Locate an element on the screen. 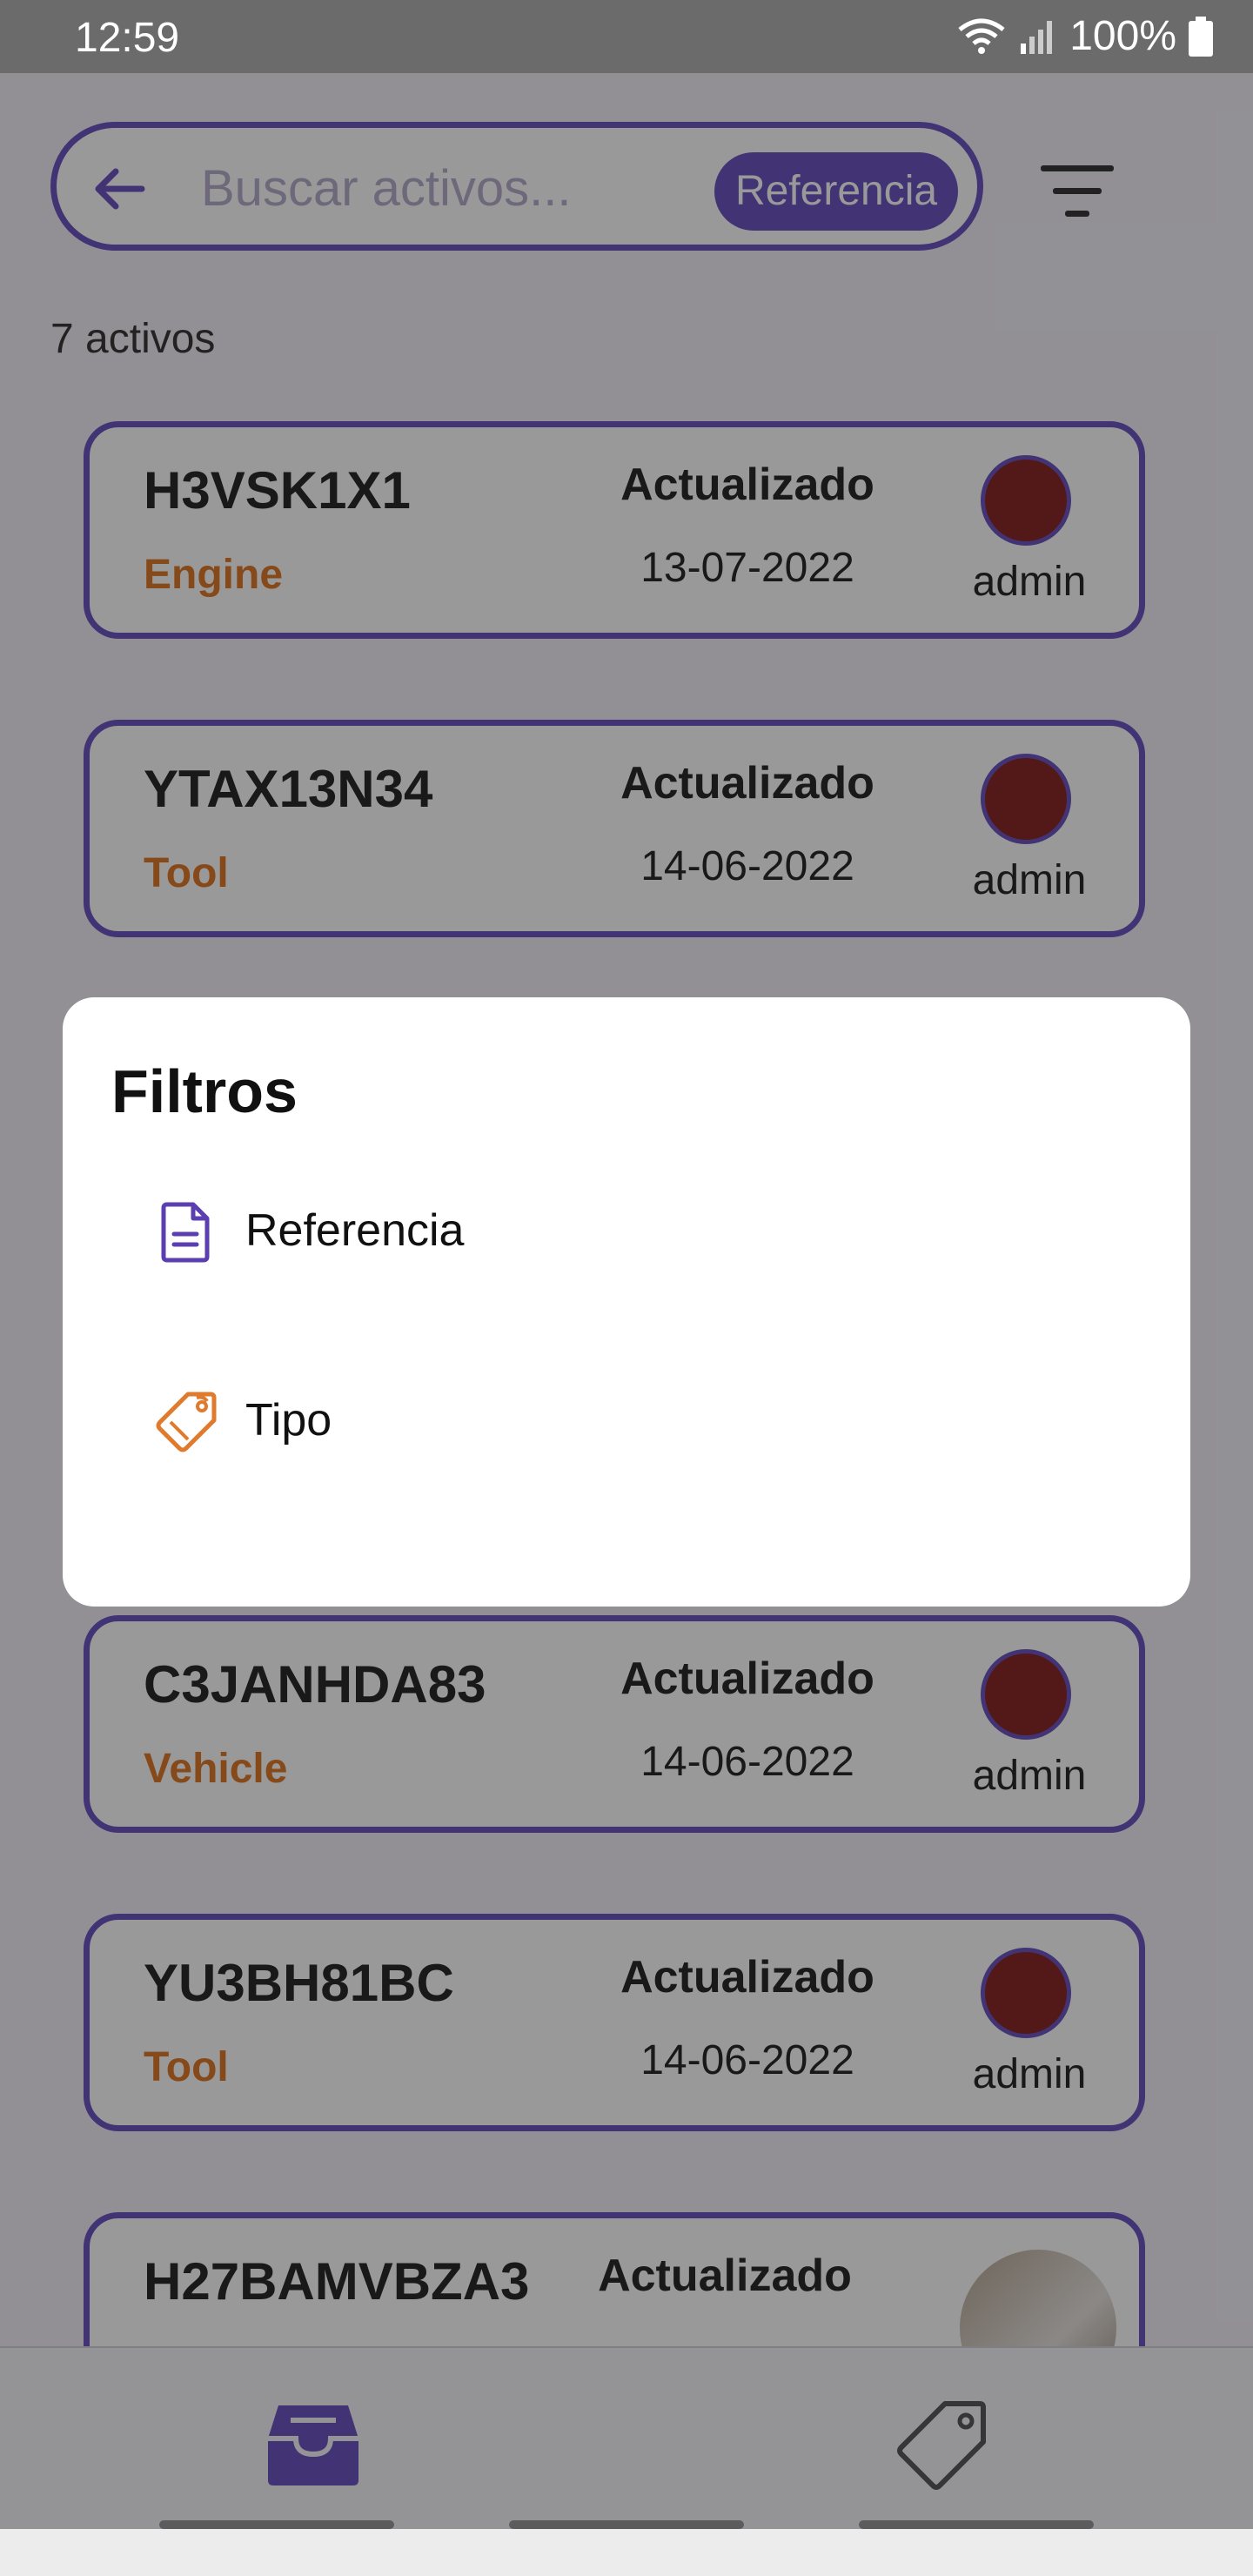 The image size is (1253, 2576). filter-option-label: Tipo is located at coordinates (288, 1420).